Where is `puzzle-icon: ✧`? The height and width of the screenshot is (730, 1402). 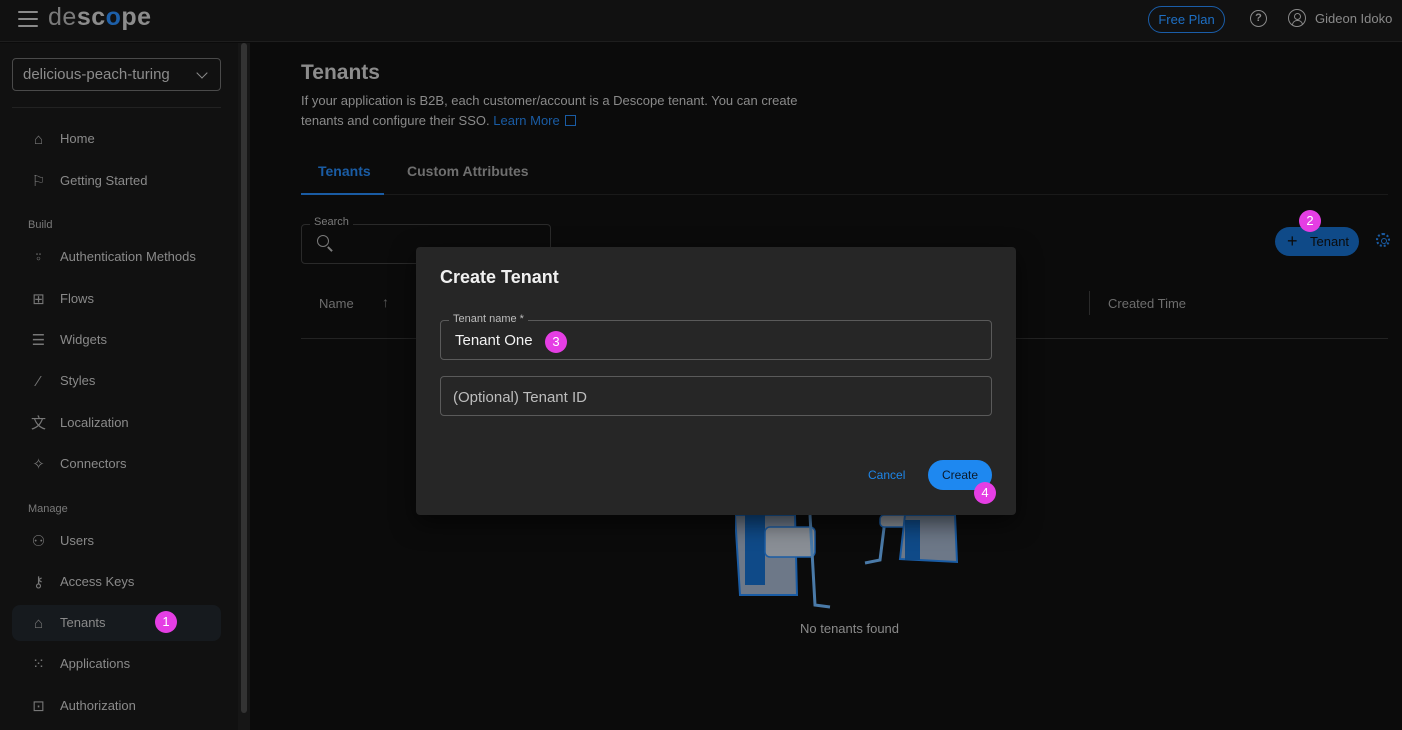 puzzle-icon: ✧ is located at coordinates (38, 464).